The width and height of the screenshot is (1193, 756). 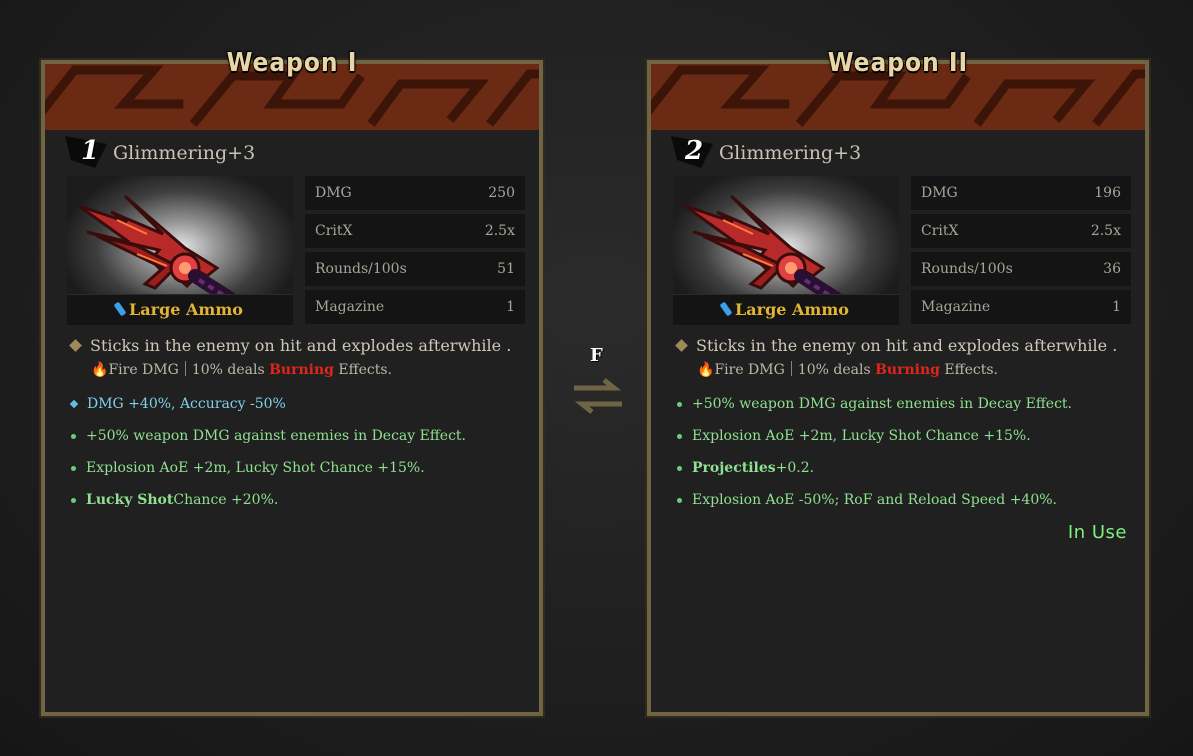 I want to click on stats-table: DMG 196 CritX 2.5x Rounds/100s 36 Magazine 1, so click(x=1021, y=252).